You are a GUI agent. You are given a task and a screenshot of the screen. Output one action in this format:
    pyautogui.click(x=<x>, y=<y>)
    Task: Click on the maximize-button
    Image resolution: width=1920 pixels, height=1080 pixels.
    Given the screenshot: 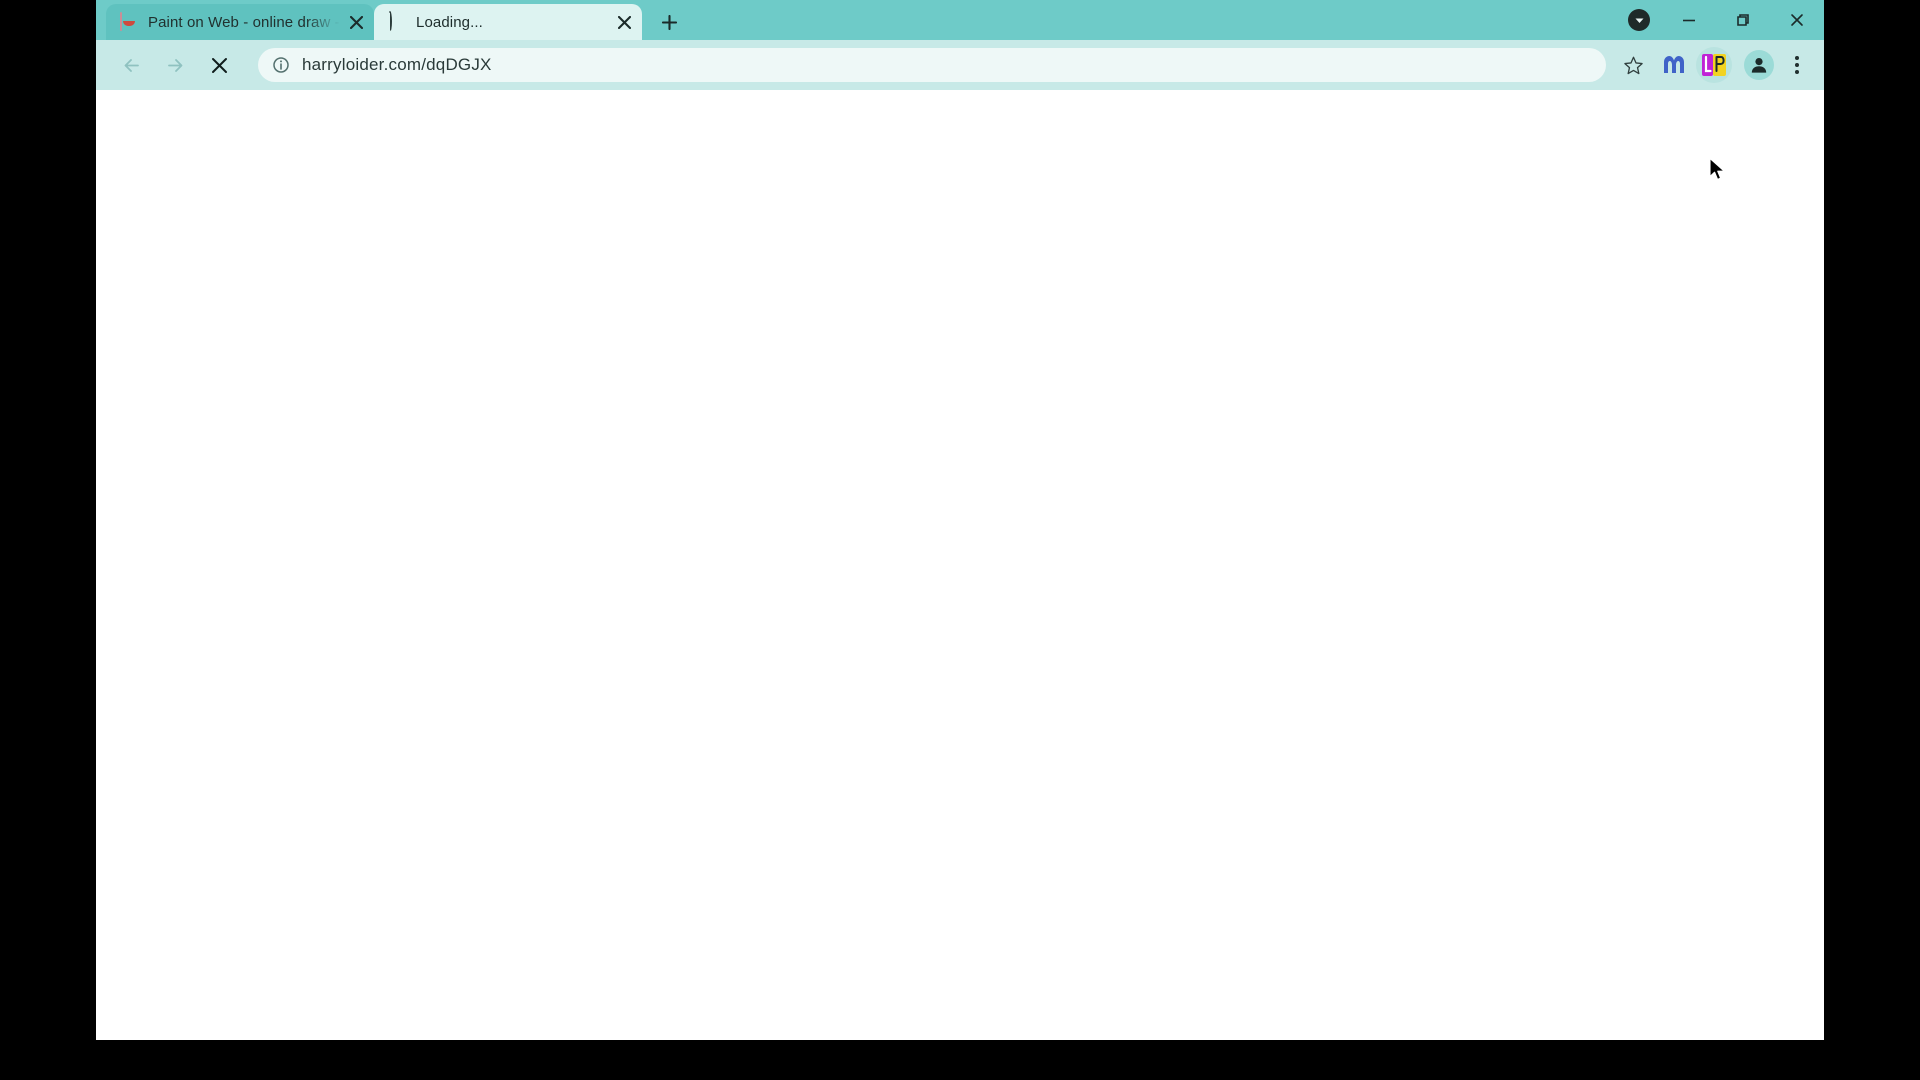 What is the action you would take?
    pyautogui.click(x=1743, y=20)
    